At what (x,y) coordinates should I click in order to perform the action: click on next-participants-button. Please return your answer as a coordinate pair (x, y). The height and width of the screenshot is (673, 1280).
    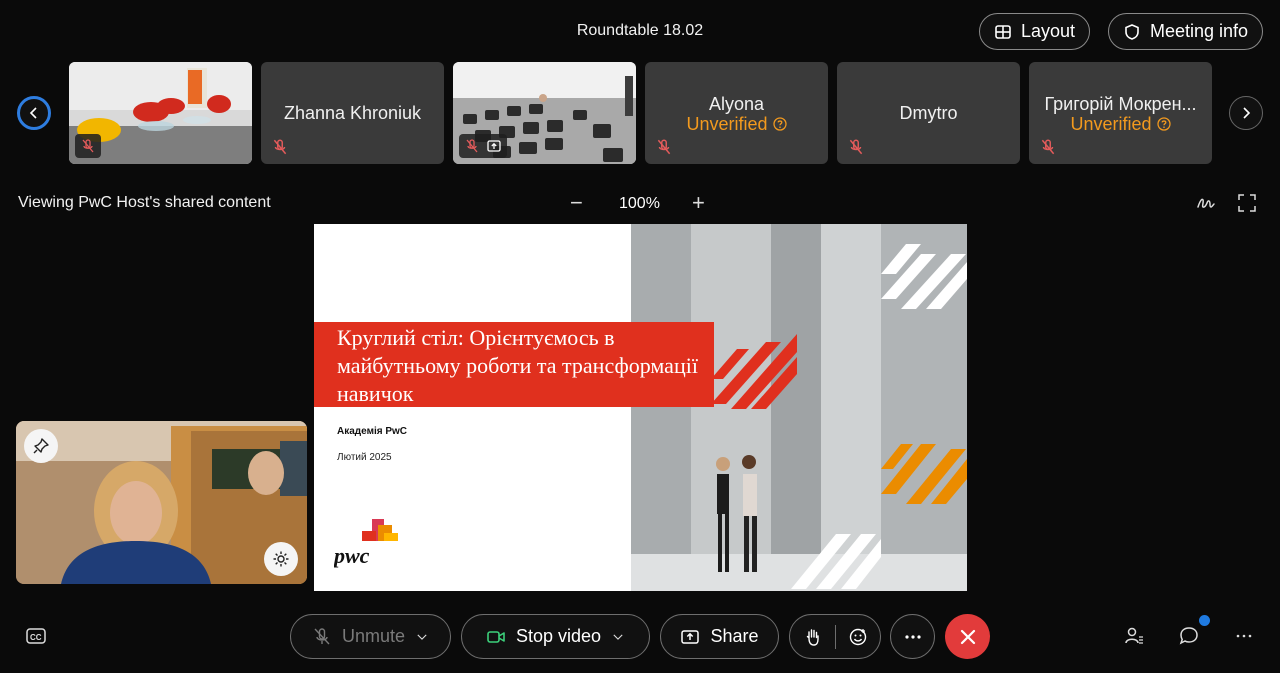
    Looking at the image, I should click on (1246, 113).